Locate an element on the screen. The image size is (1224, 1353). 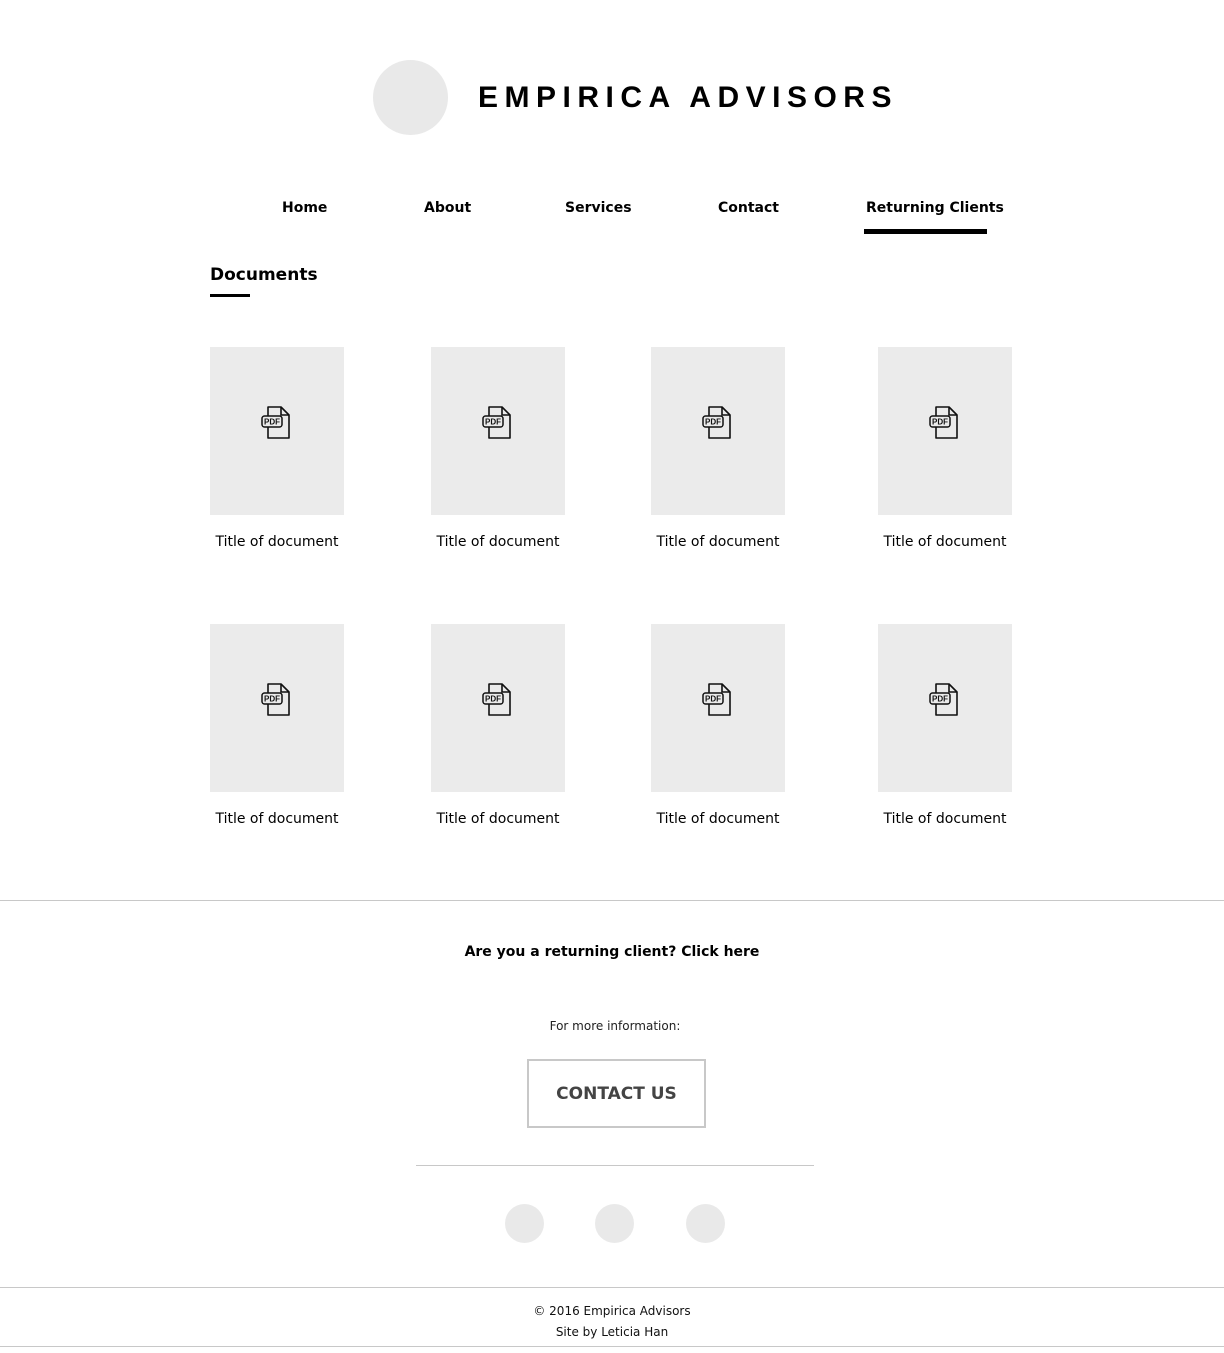
contact-us-button: CONTACT US is located at coordinates (616, 1093).